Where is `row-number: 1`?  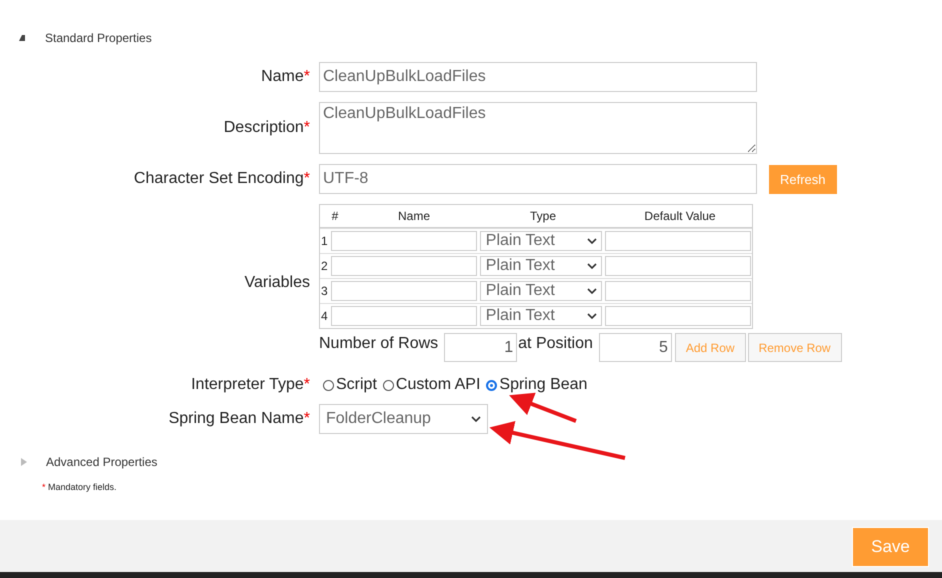 row-number: 1 is located at coordinates (324, 241).